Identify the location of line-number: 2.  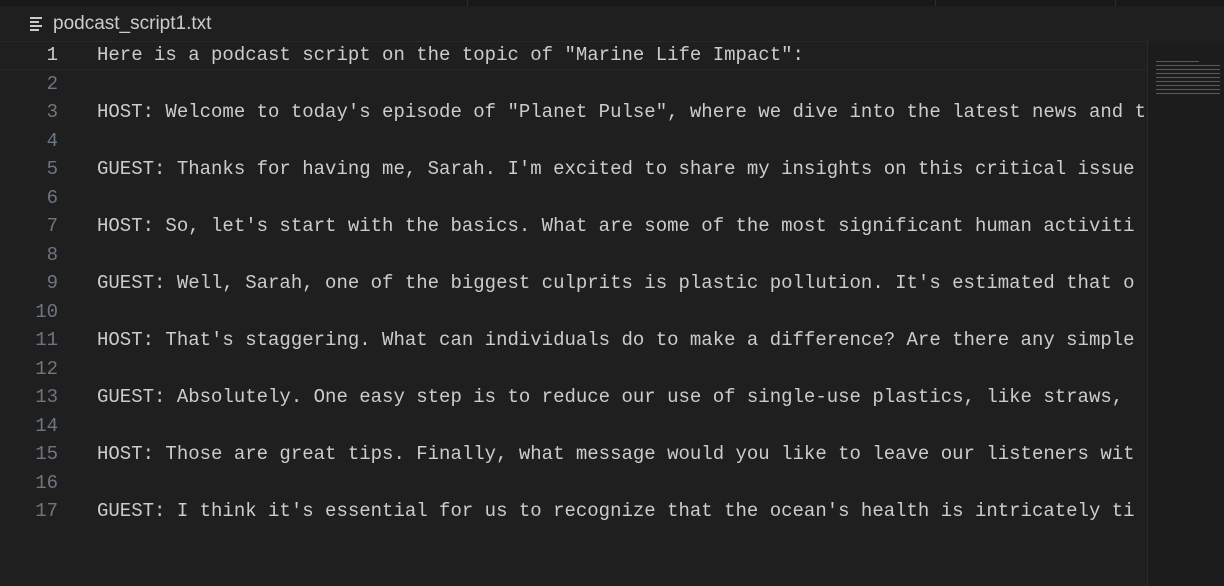
(52, 83).